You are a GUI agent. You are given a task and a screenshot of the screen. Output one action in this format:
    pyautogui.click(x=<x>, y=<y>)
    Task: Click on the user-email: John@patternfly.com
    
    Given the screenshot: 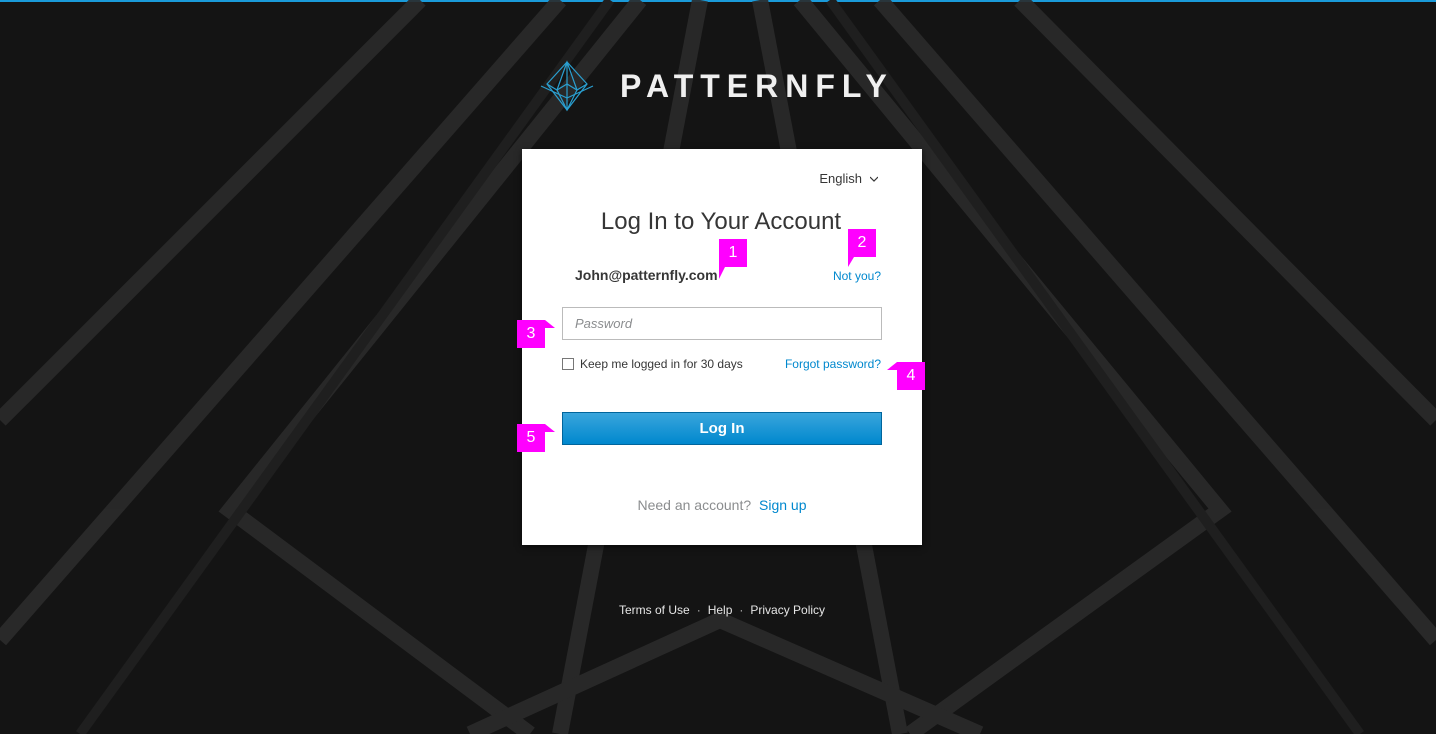 What is the action you would take?
    pyautogui.click(x=646, y=275)
    